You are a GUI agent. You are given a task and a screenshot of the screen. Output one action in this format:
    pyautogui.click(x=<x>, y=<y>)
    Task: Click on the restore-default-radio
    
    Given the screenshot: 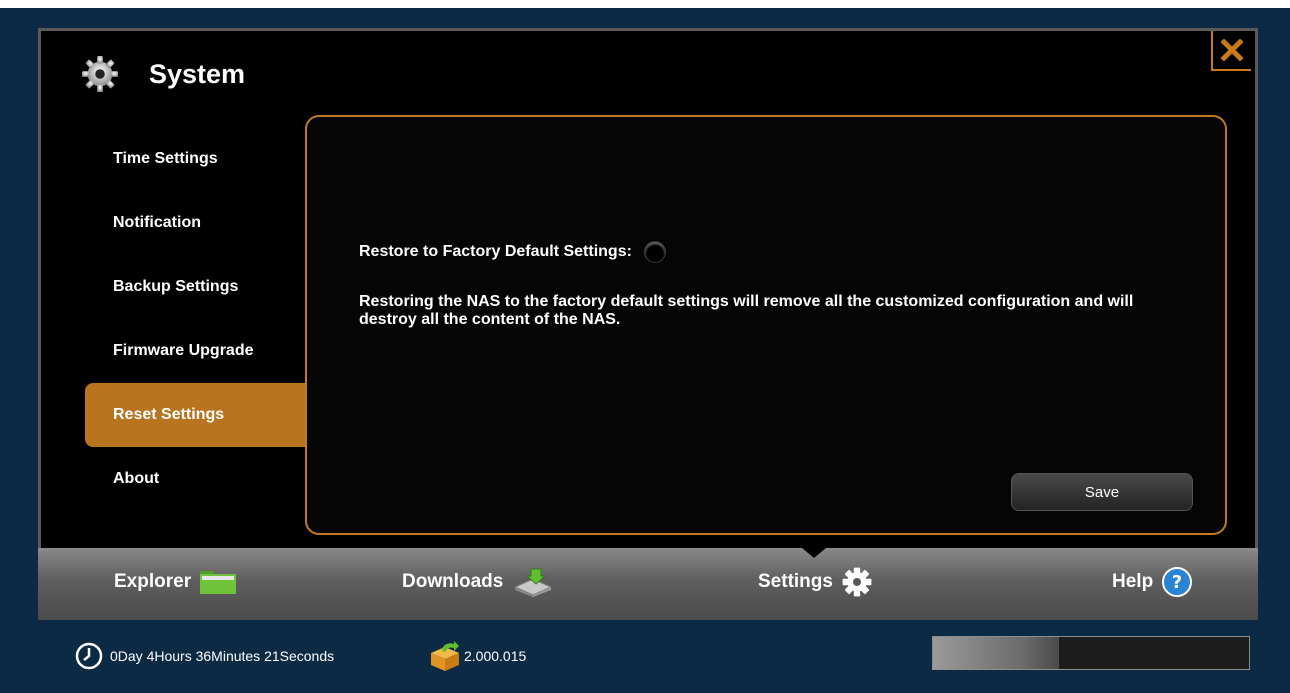 What is the action you would take?
    pyautogui.click(x=654, y=252)
    